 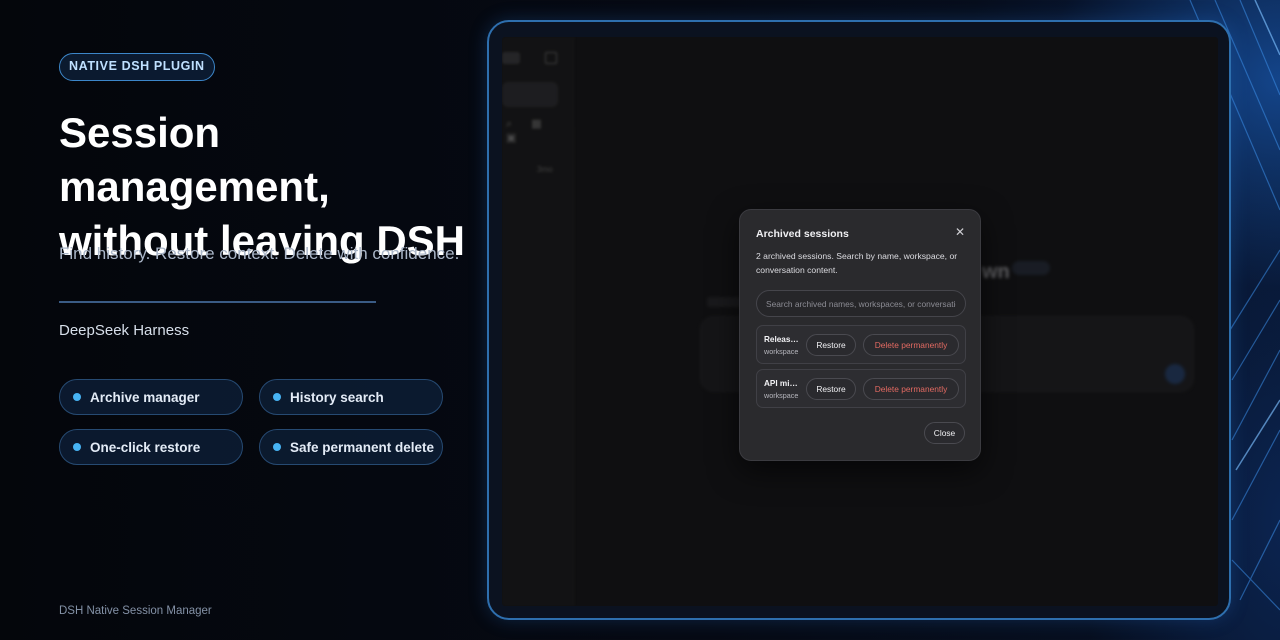 I want to click on feature-pill-archive-manager: Archive manager, so click(x=151, y=397).